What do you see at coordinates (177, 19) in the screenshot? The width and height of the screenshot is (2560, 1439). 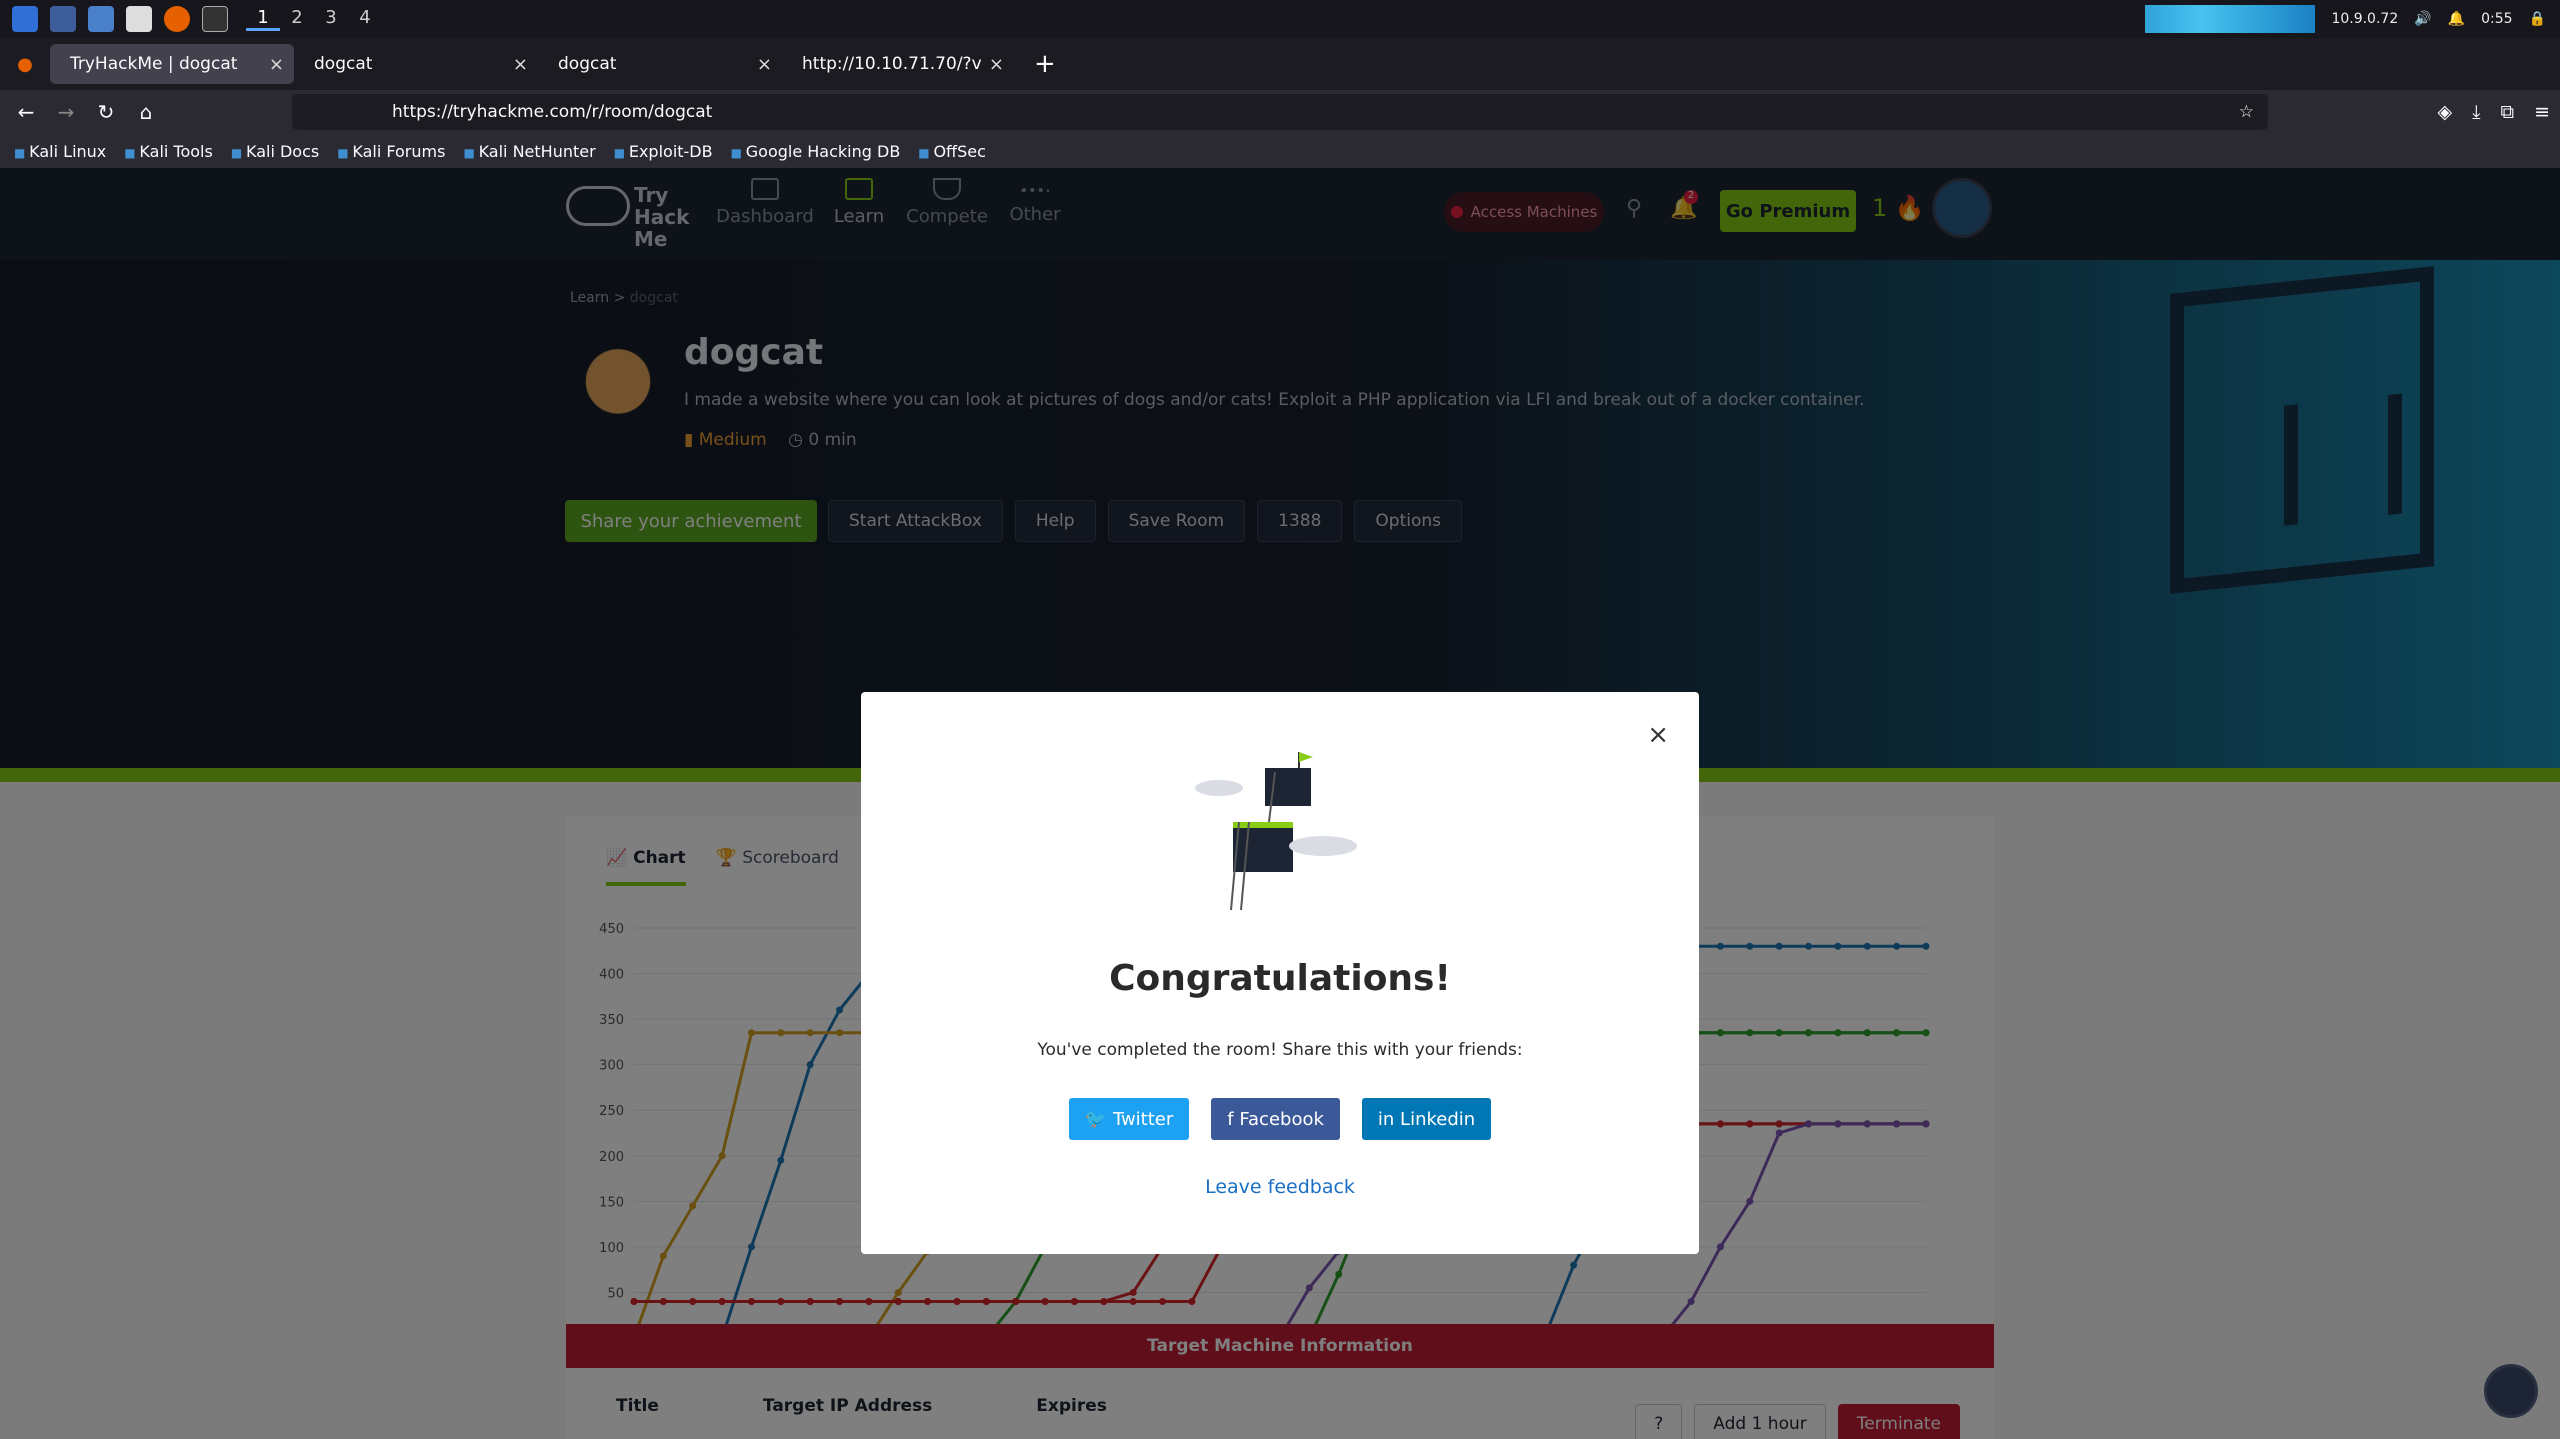 I see `firefox-icon` at bounding box center [177, 19].